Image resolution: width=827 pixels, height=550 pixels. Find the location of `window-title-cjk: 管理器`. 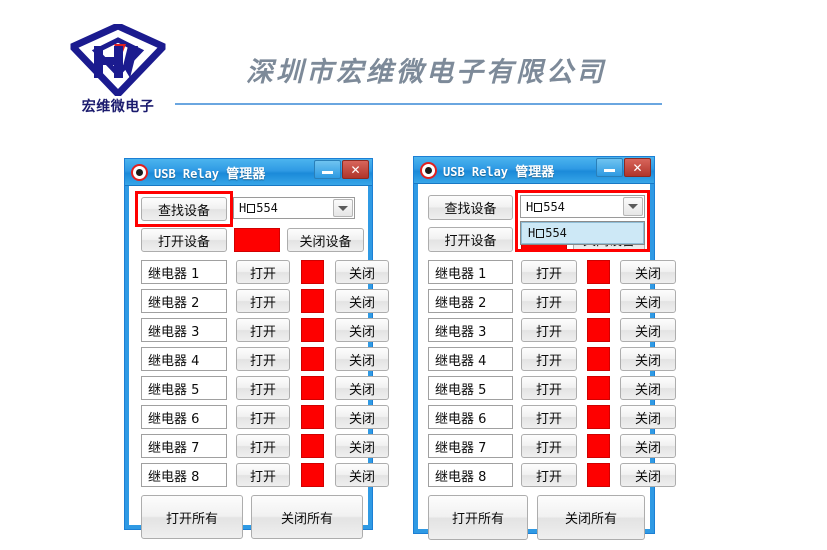

window-title-cjk: 管理器 is located at coordinates (535, 172).